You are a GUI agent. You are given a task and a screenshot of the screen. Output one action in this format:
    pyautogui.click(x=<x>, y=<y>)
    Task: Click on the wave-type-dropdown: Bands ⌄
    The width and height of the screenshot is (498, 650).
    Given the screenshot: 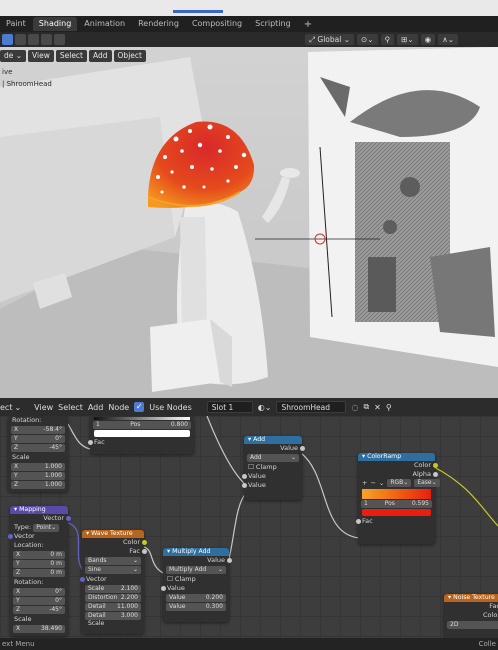 What is the action you would take?
    pyautogui.click(x=113, y=561)
    